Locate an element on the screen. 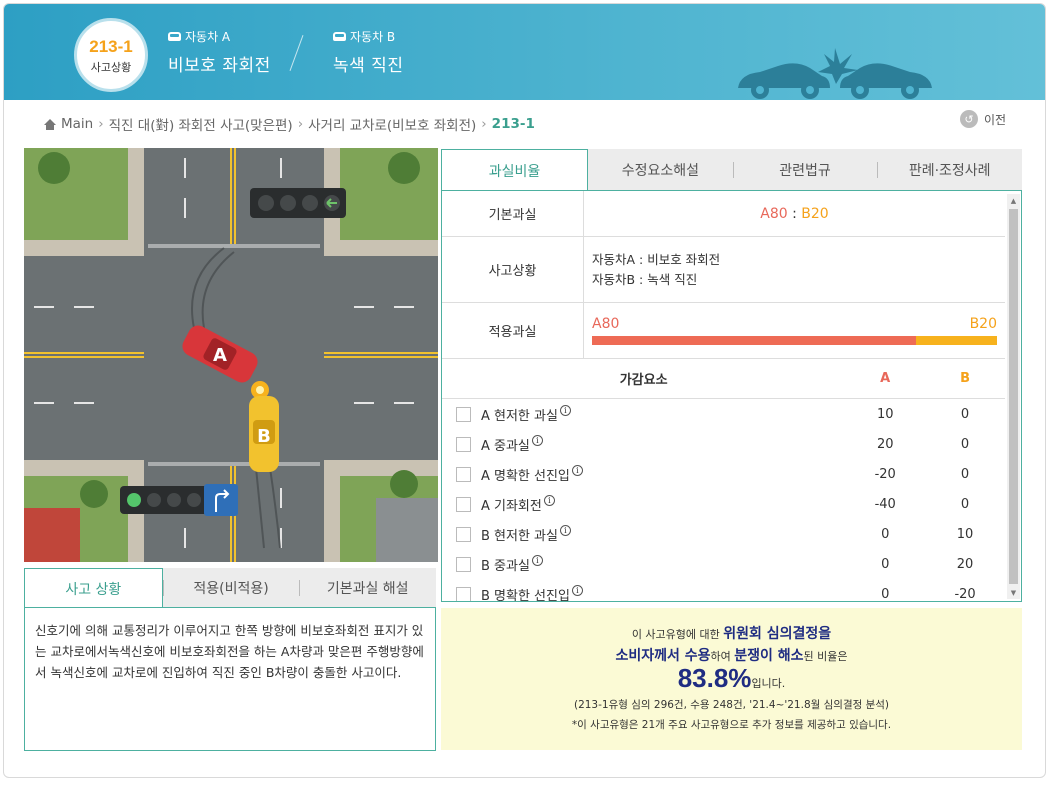  tab-applicability: 적용(비적용) is located at coordinates (231, 588).